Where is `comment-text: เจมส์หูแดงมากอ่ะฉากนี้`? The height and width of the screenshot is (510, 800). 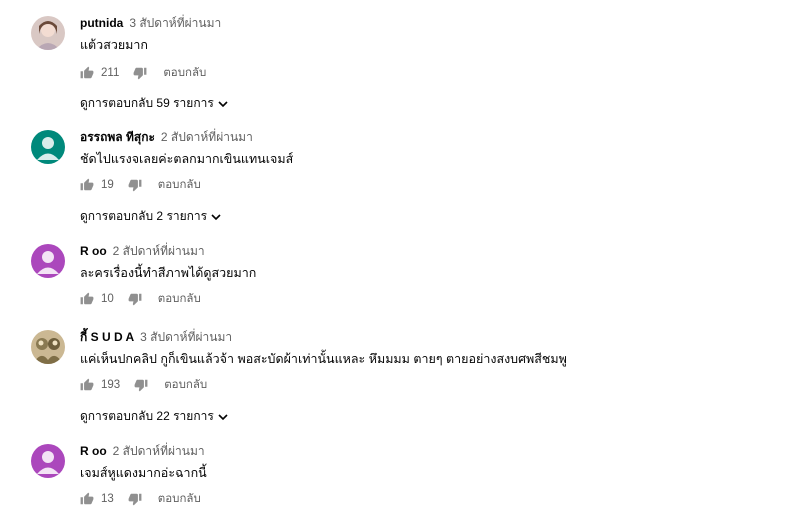
comment-text: เจมส์หูแดงมากอ่ะฉากนี้ is located at coordinates (143, 473).